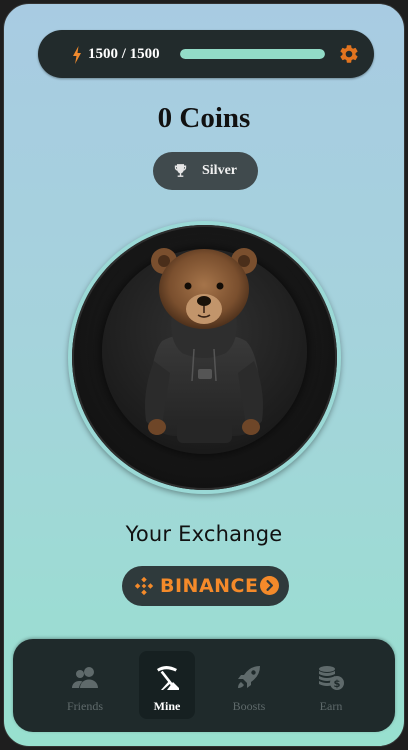  I want to click on rank-badge: Silver, so click(205, 171).